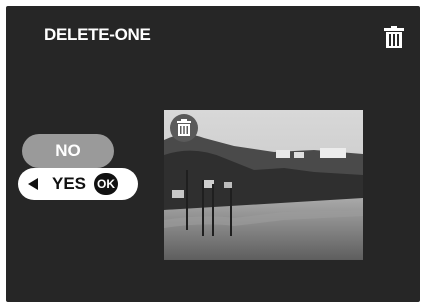 The width and height of the screenshot is (426, 308). I want to click on yes-button: YES OK, so click(78, 184).